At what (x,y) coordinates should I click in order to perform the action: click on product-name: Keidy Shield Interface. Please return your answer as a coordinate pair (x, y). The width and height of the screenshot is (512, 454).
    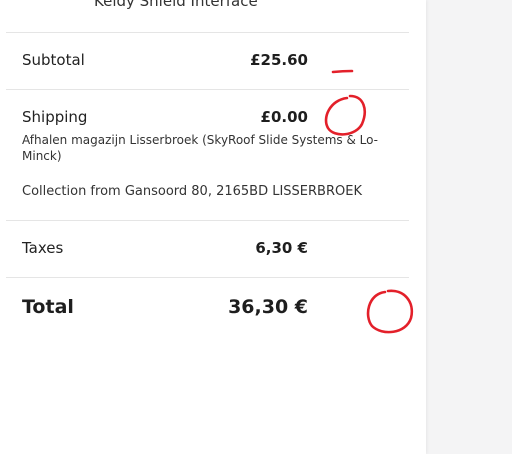
    Looking at the image, I should click on (176, 5).